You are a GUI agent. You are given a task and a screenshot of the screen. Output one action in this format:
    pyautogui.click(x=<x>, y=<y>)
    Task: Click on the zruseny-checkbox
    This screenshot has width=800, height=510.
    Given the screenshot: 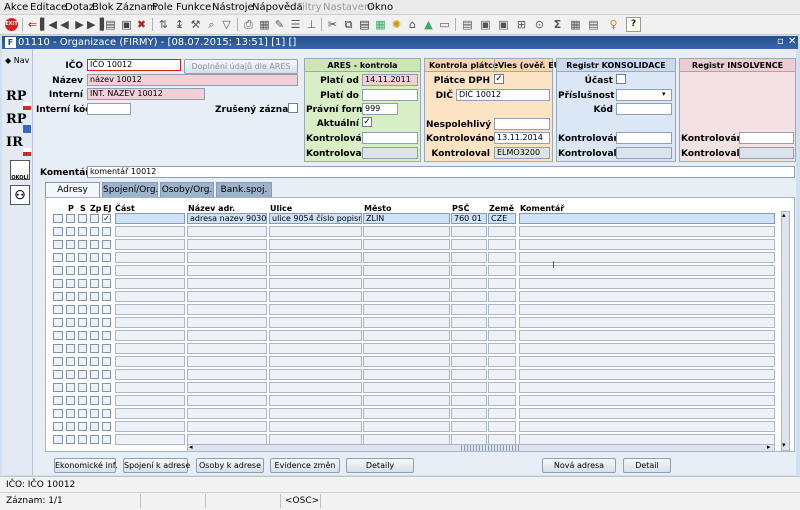 What is the action you would take?
    pyautogui.click(x=293, y=108)
    